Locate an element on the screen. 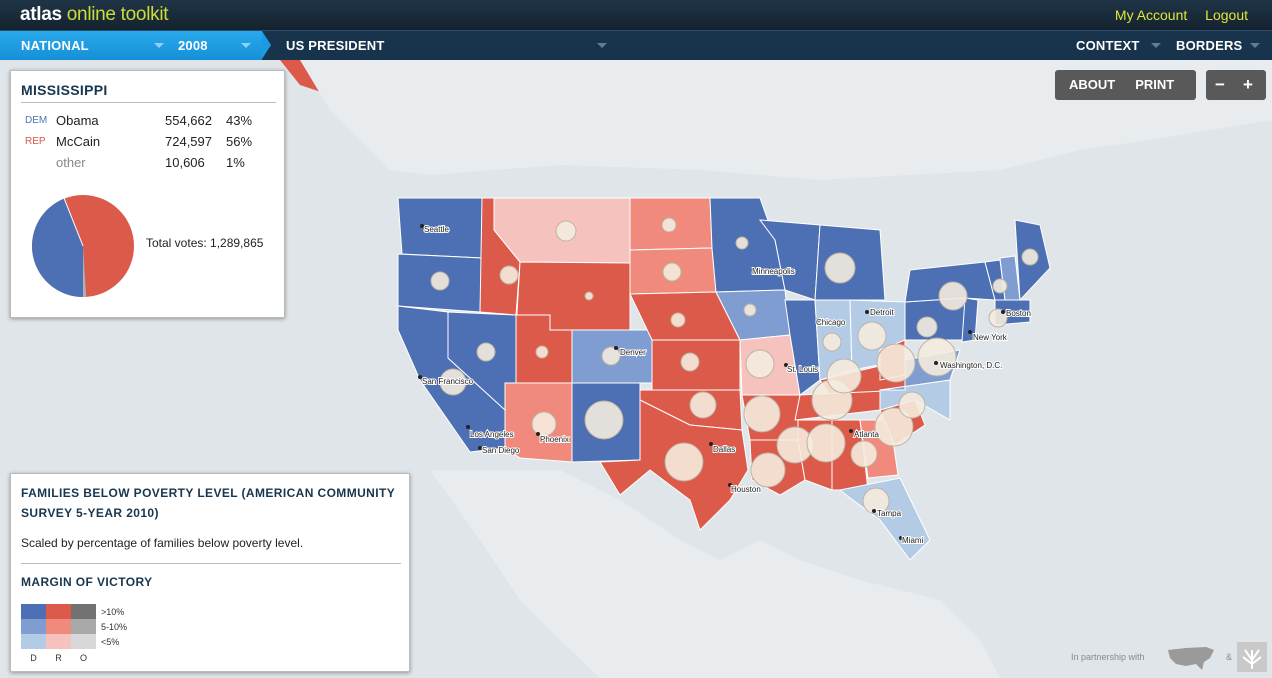 The height and width of the screenshot is (678, 1272). candidate-name: Obama is located at coordinates (77, 120).